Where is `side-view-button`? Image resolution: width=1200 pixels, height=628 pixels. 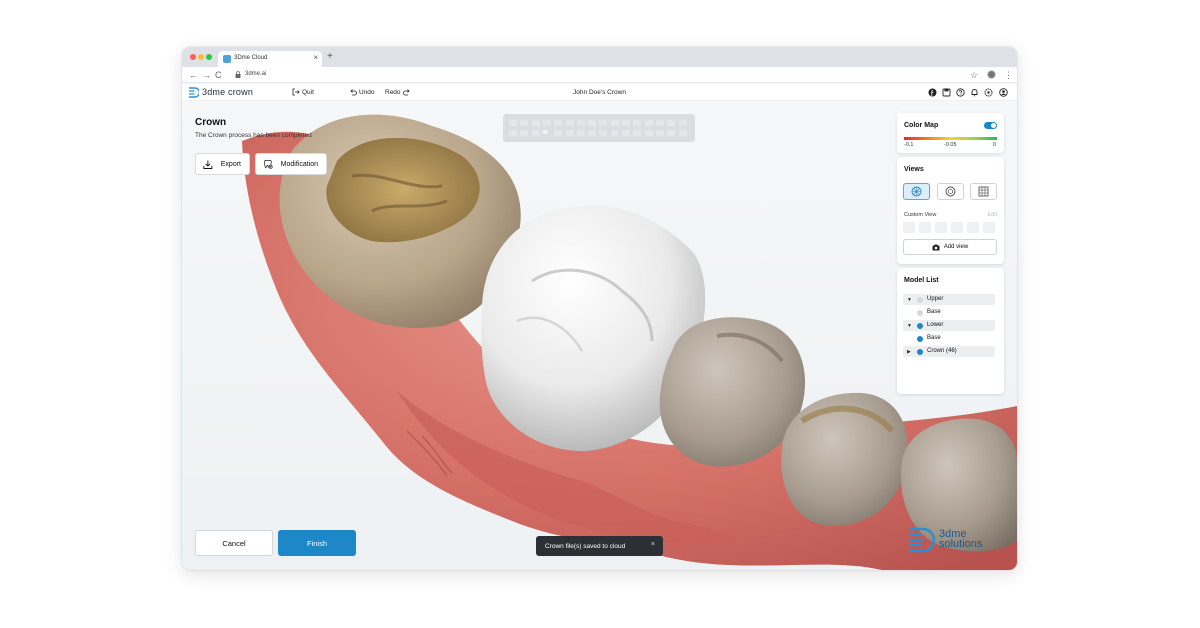 side-view-button is located at coordinates (950, 191).